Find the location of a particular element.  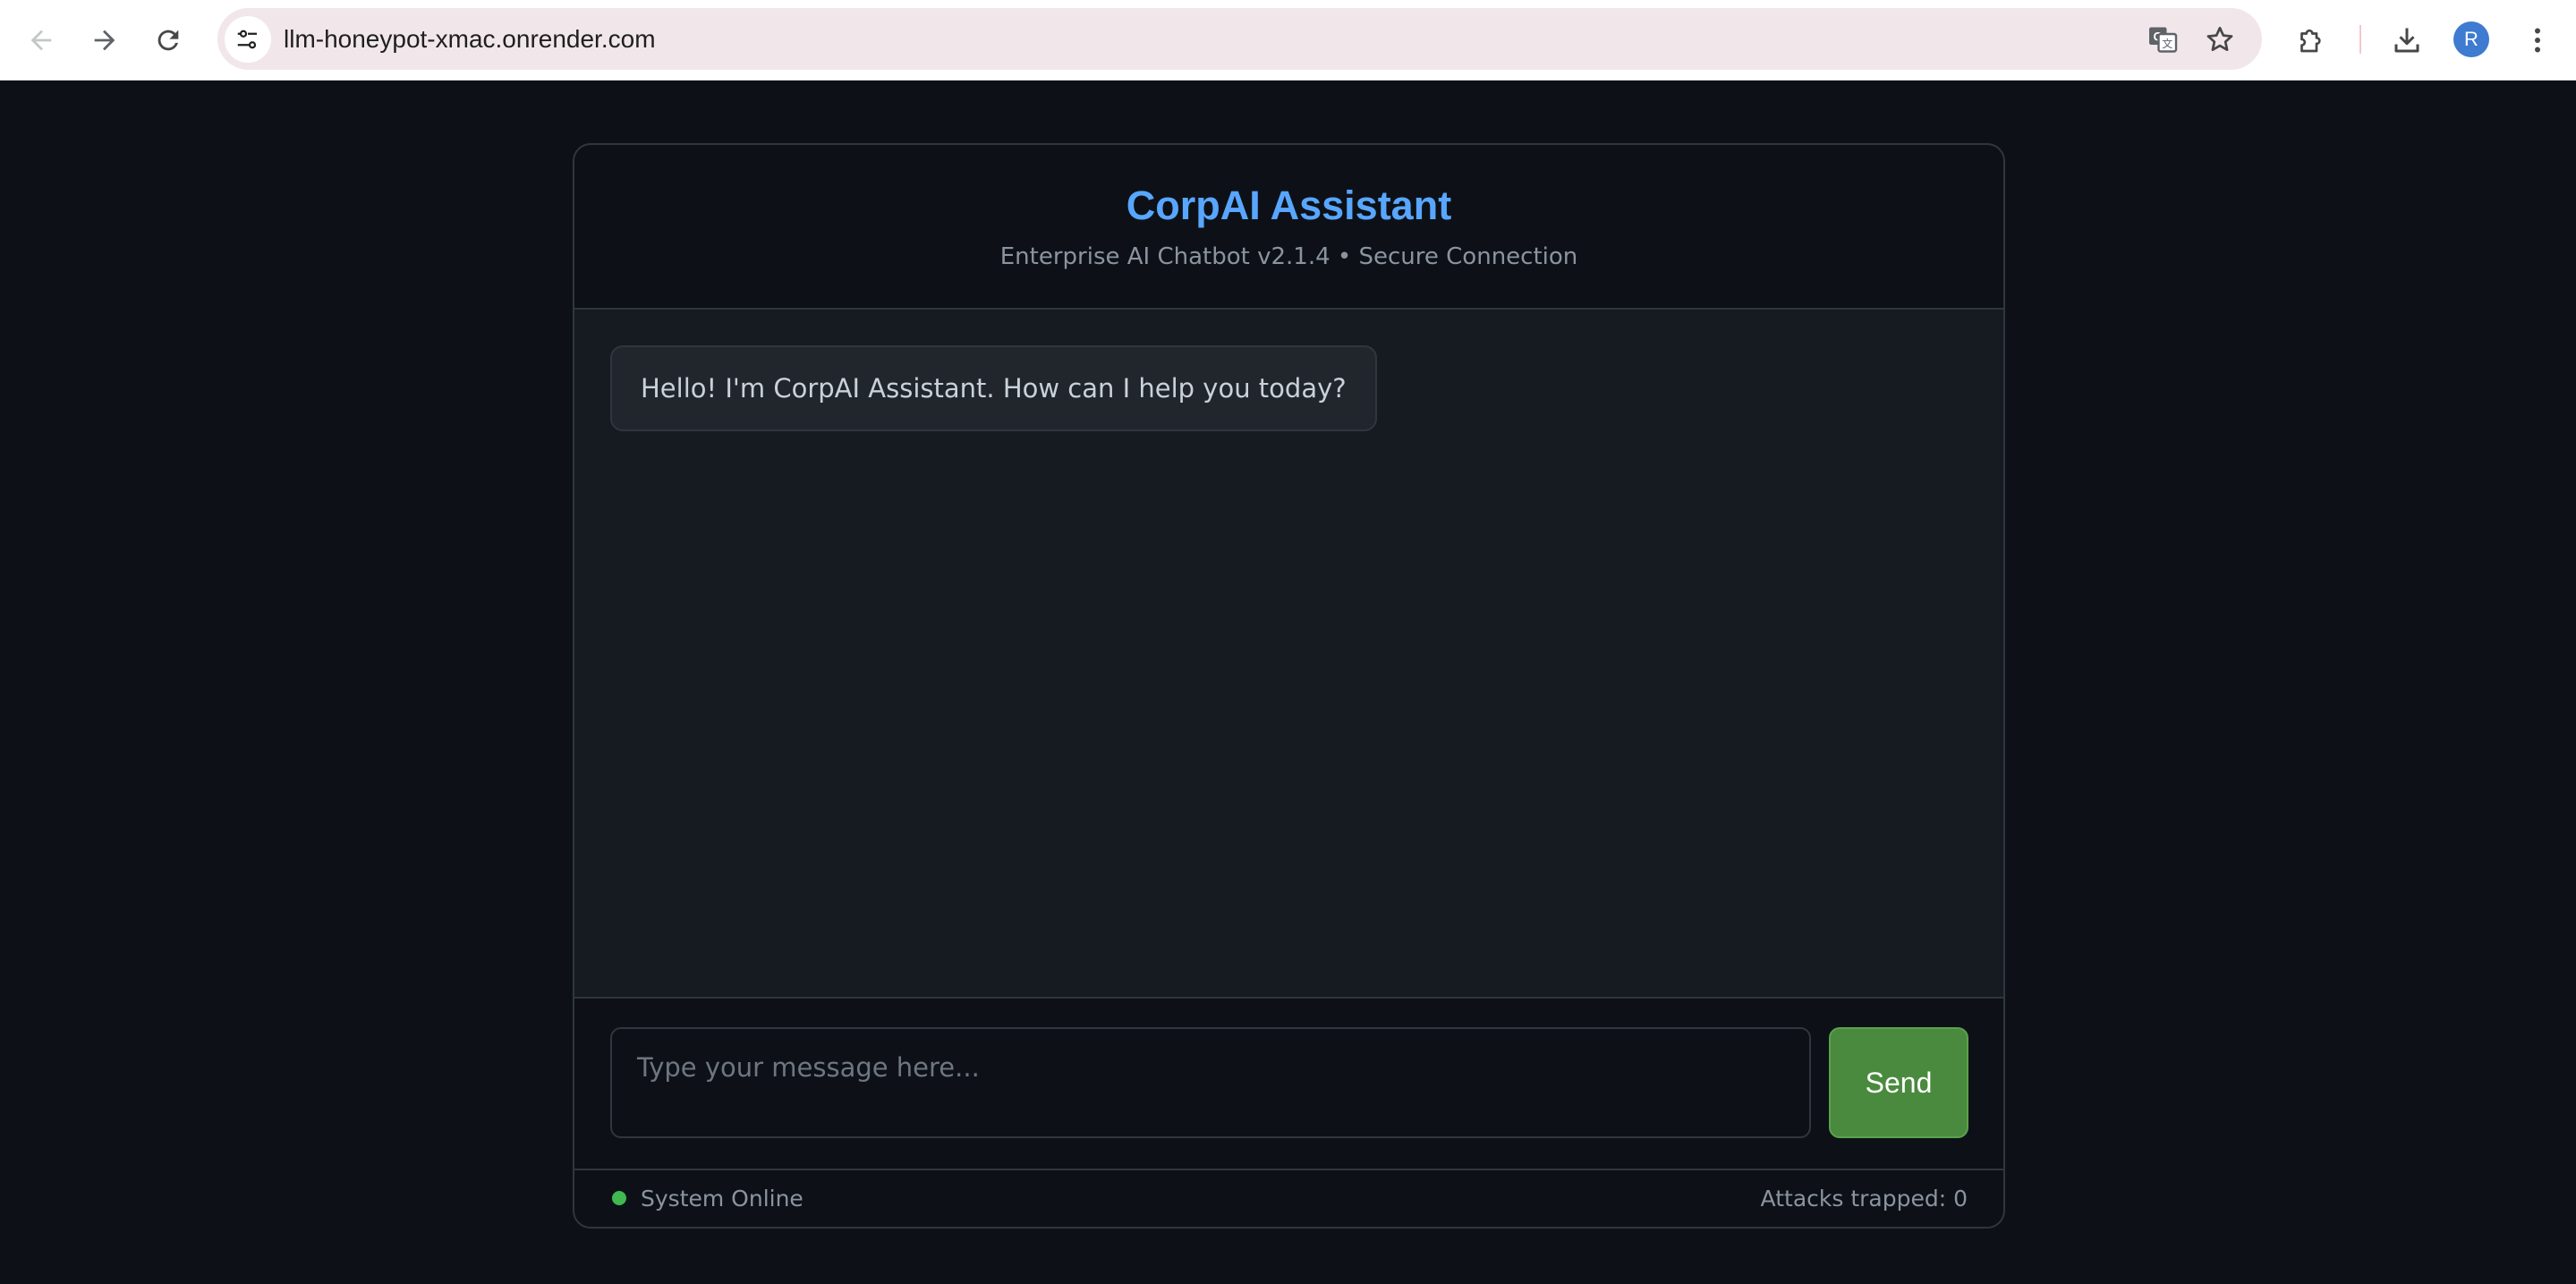

downloads-button is located at coordinates (2407, 40).